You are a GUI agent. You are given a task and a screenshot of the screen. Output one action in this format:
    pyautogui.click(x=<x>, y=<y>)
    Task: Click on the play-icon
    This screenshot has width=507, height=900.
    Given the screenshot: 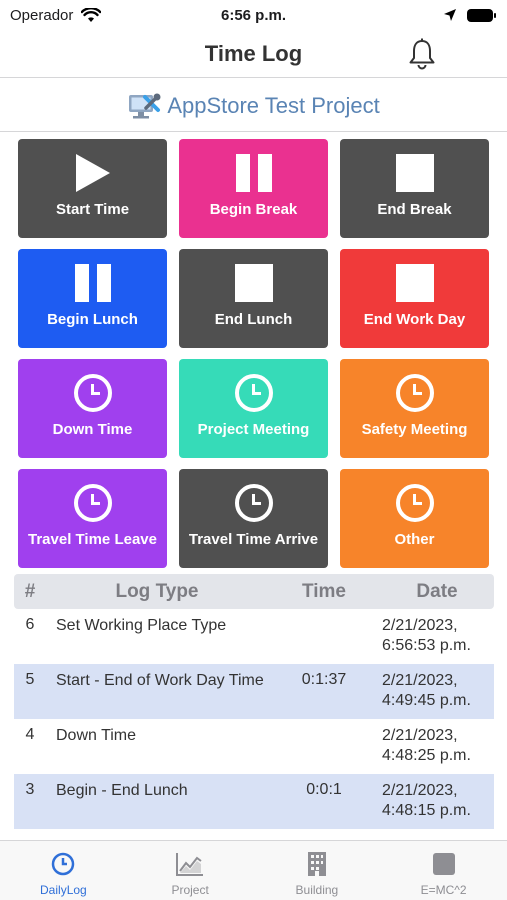 What is the action you would take?
    pyautogui.click(x=93, y=173)
    